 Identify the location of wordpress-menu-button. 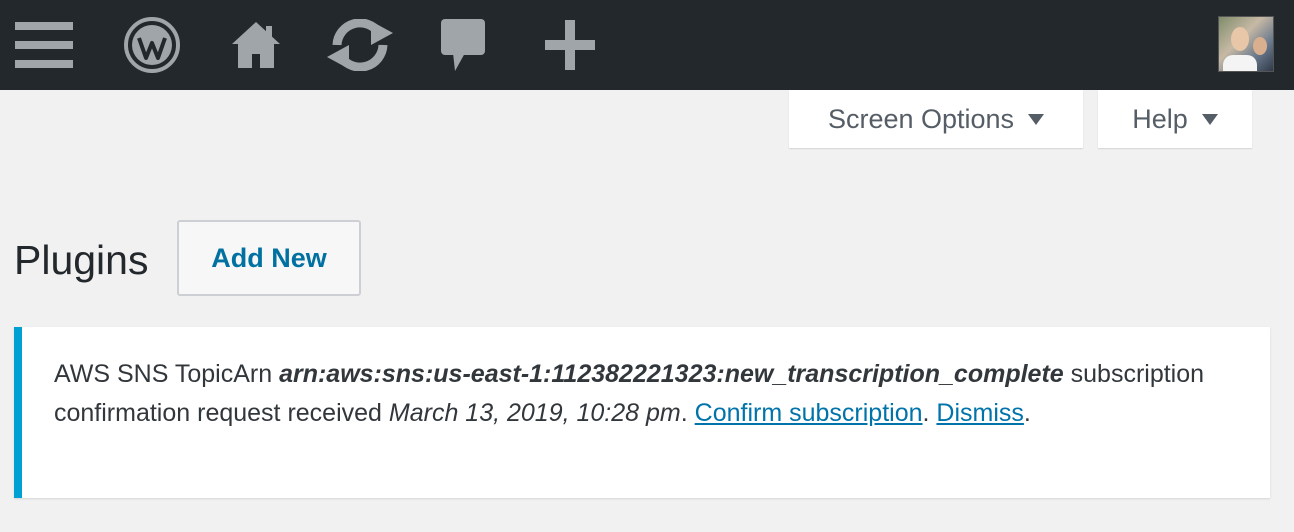
(152, 45).